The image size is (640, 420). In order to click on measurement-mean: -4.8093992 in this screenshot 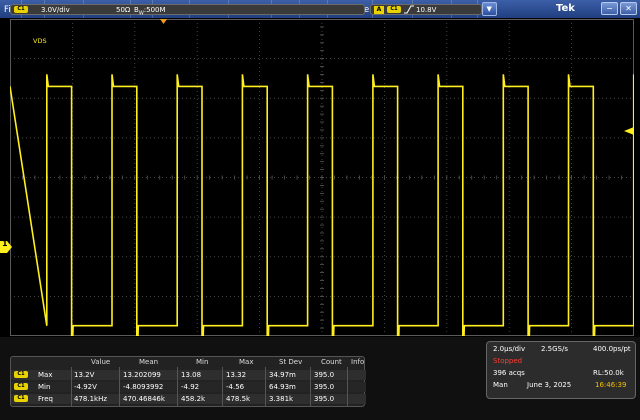, I will do `click(143, 387)`.